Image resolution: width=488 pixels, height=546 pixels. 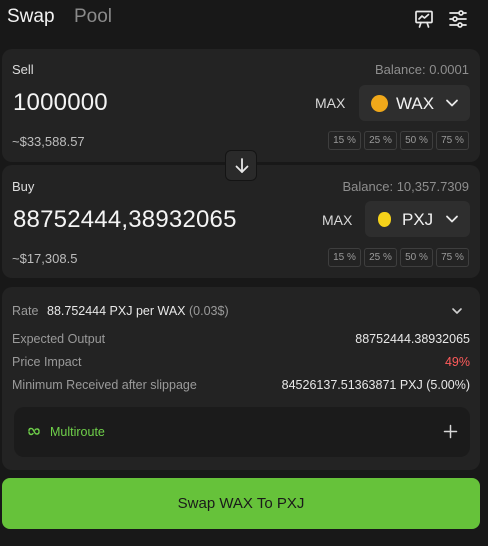 What do you see at coordinates (416, 140) in the screenshot?
I see `sell-percent-50-button: 50 %` at bounding box center [416, 140].